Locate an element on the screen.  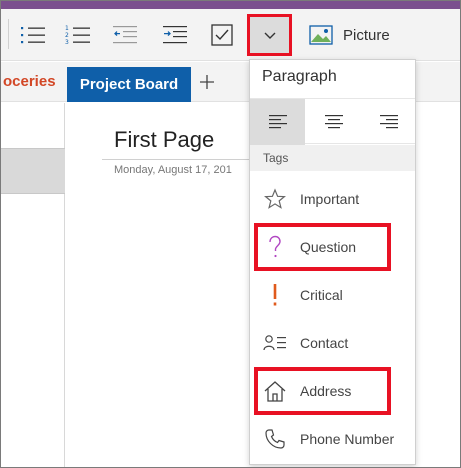
todo-checkbox-button is located at coordinates (222, 35).